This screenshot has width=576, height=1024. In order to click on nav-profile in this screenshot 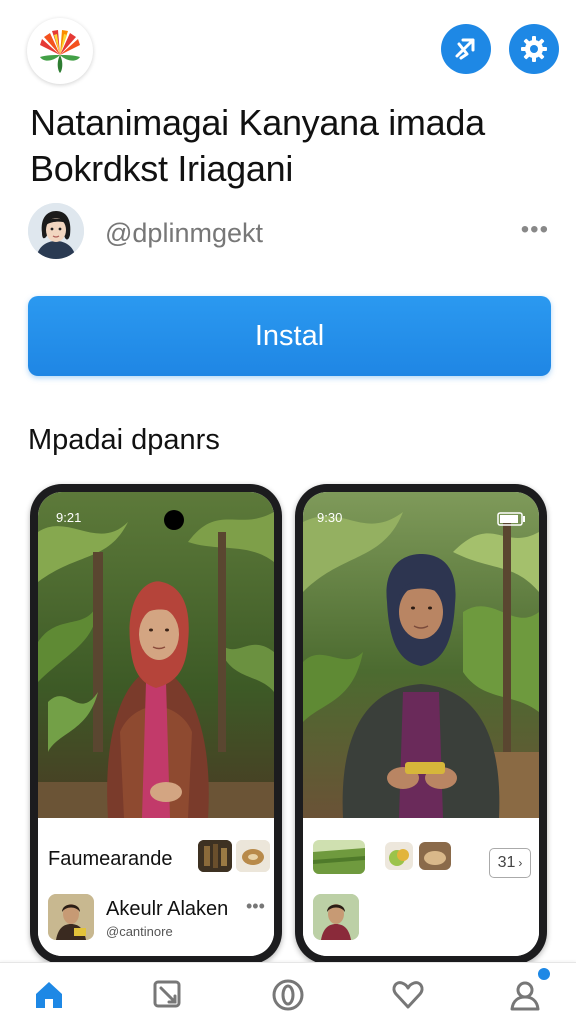, I will do `click(525, 995)`.